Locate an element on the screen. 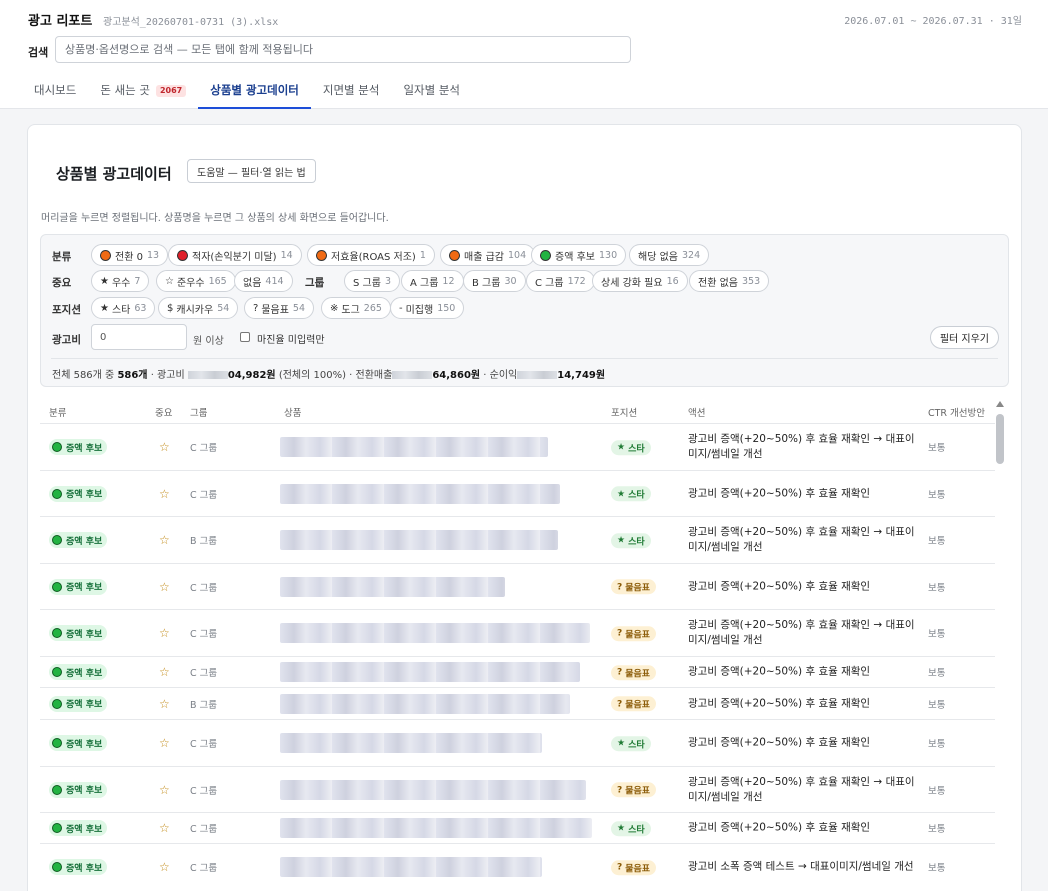 This screenshot has height=891, width=1048. filter-chip-dog: ※ 도그 265 is located at coordinates (356, 308).